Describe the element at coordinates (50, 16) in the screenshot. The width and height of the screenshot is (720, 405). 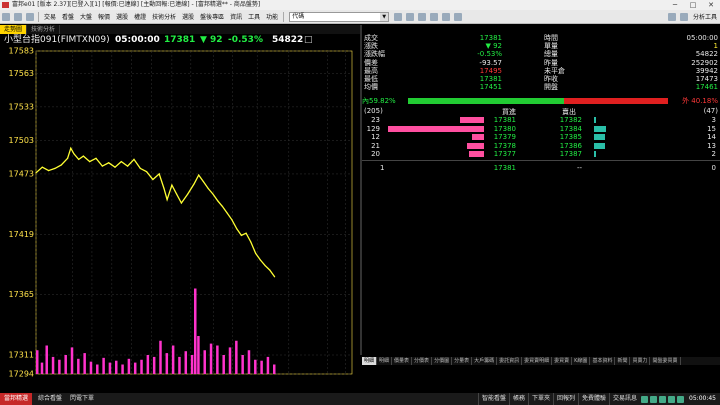
I see `menu-trade: 交易` at that location.